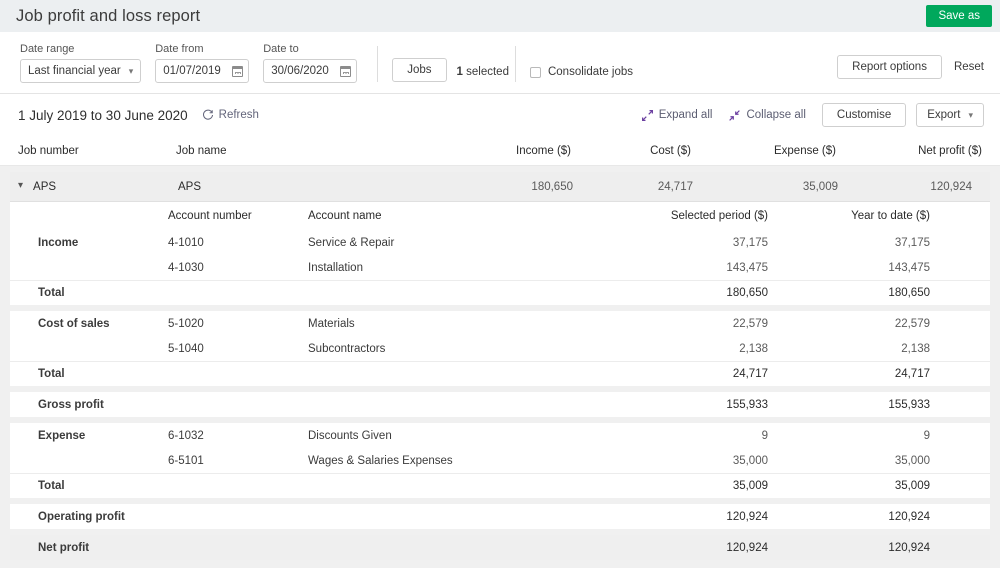 The width and height of the screenshot is (1000, 582). Describe the element at coordinates (747, 293) in the screenshot. I see `total-selected-period: 180,650` at that location.